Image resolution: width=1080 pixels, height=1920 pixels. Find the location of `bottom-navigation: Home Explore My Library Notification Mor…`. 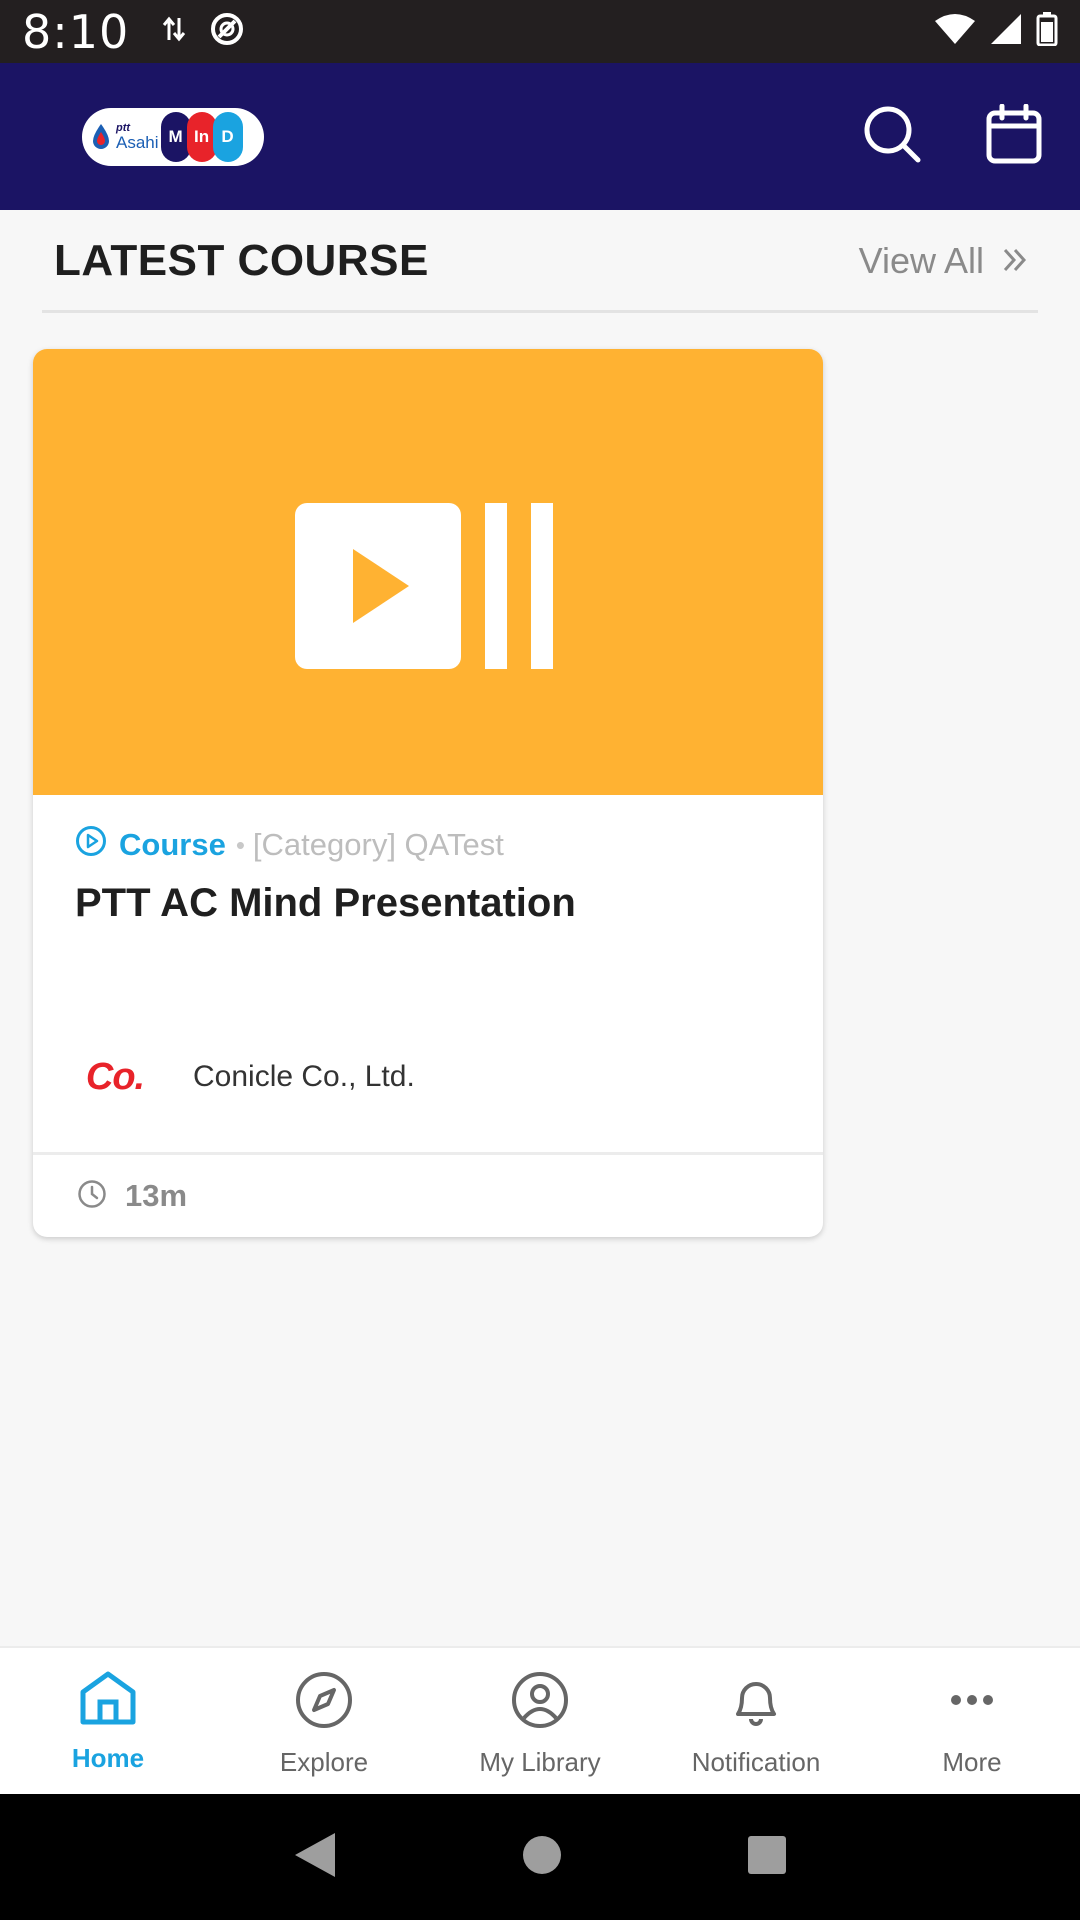

bottom-navigation: Home Explore My Library Notification Mor… is located at coordinates (540, 1720).